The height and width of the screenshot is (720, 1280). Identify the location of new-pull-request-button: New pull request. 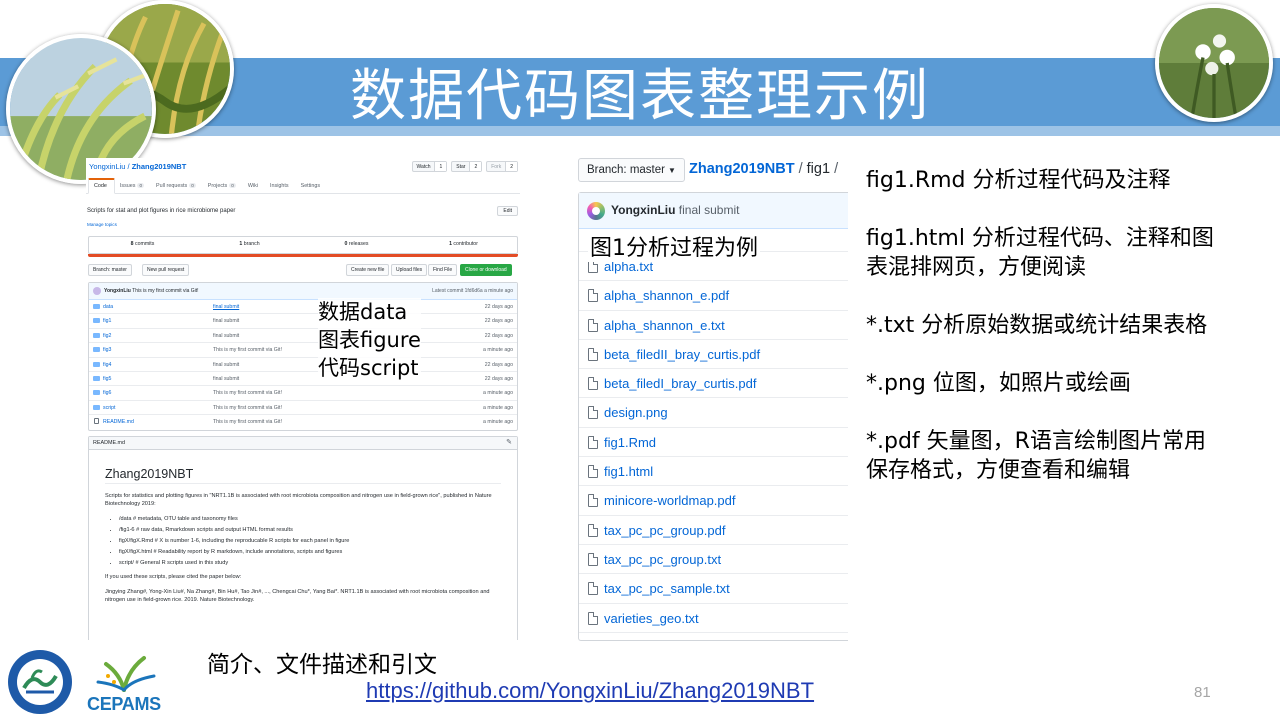
(166, 270).